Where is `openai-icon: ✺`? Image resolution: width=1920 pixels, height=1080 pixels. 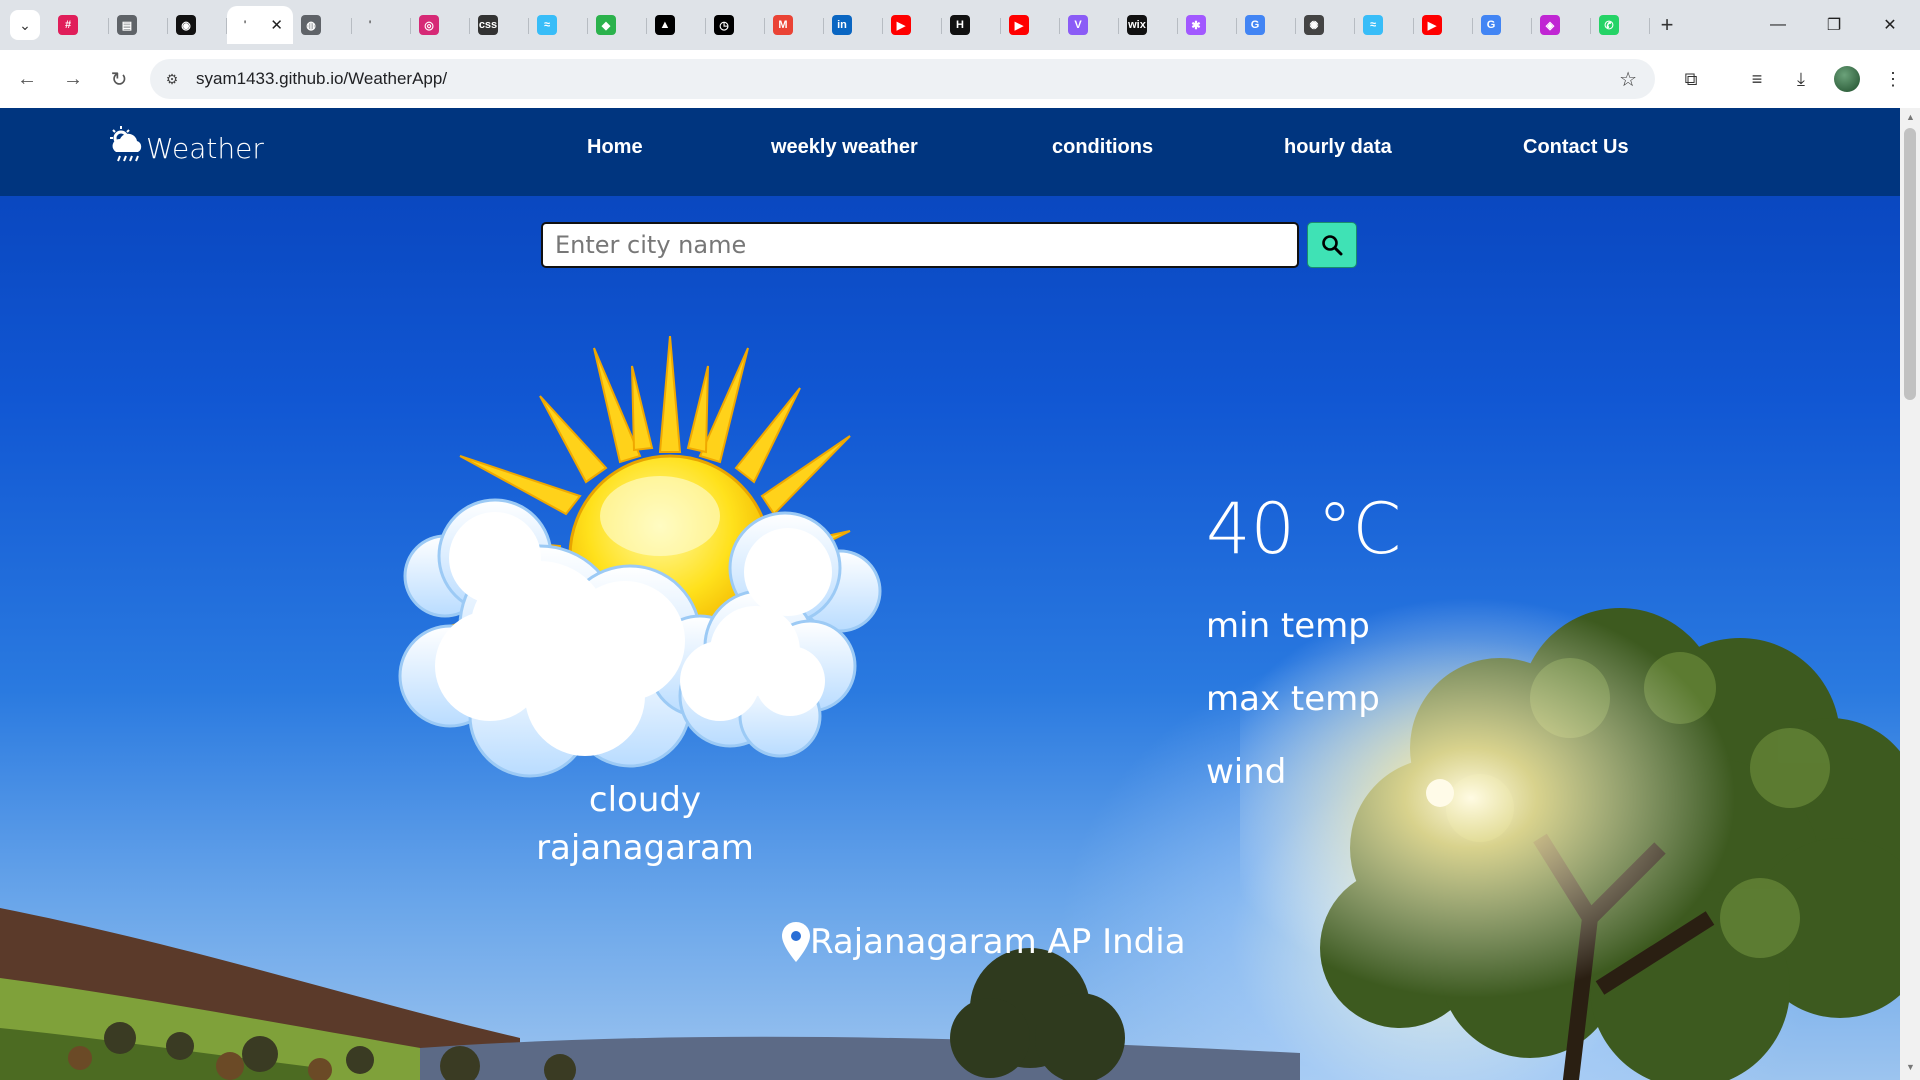
openai-icon: ✺ is located at coordinates (1314, 25).